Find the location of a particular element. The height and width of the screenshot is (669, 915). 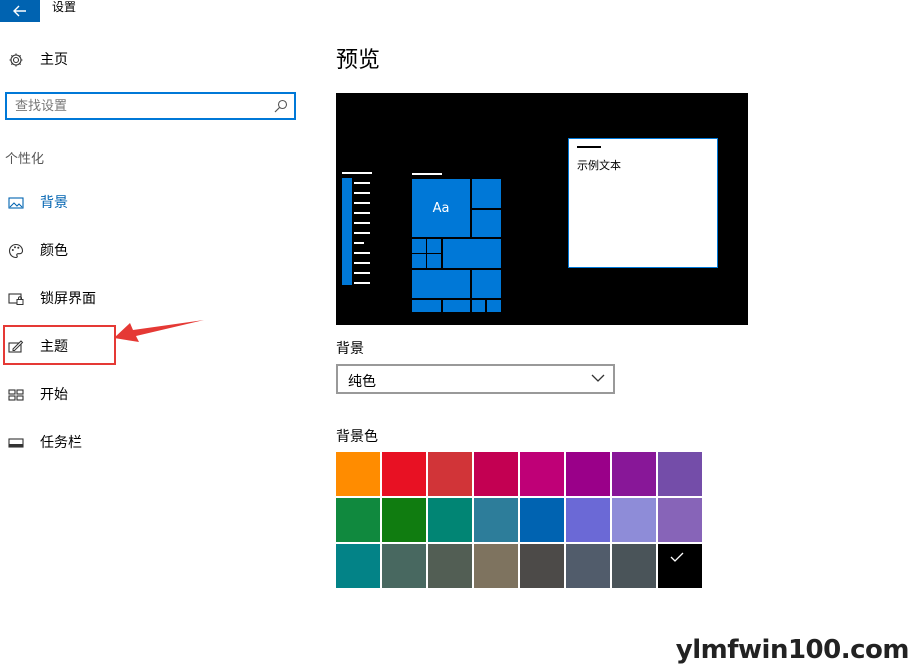

sidebar-item-home: 主页 is located at coordinates (150, 60).